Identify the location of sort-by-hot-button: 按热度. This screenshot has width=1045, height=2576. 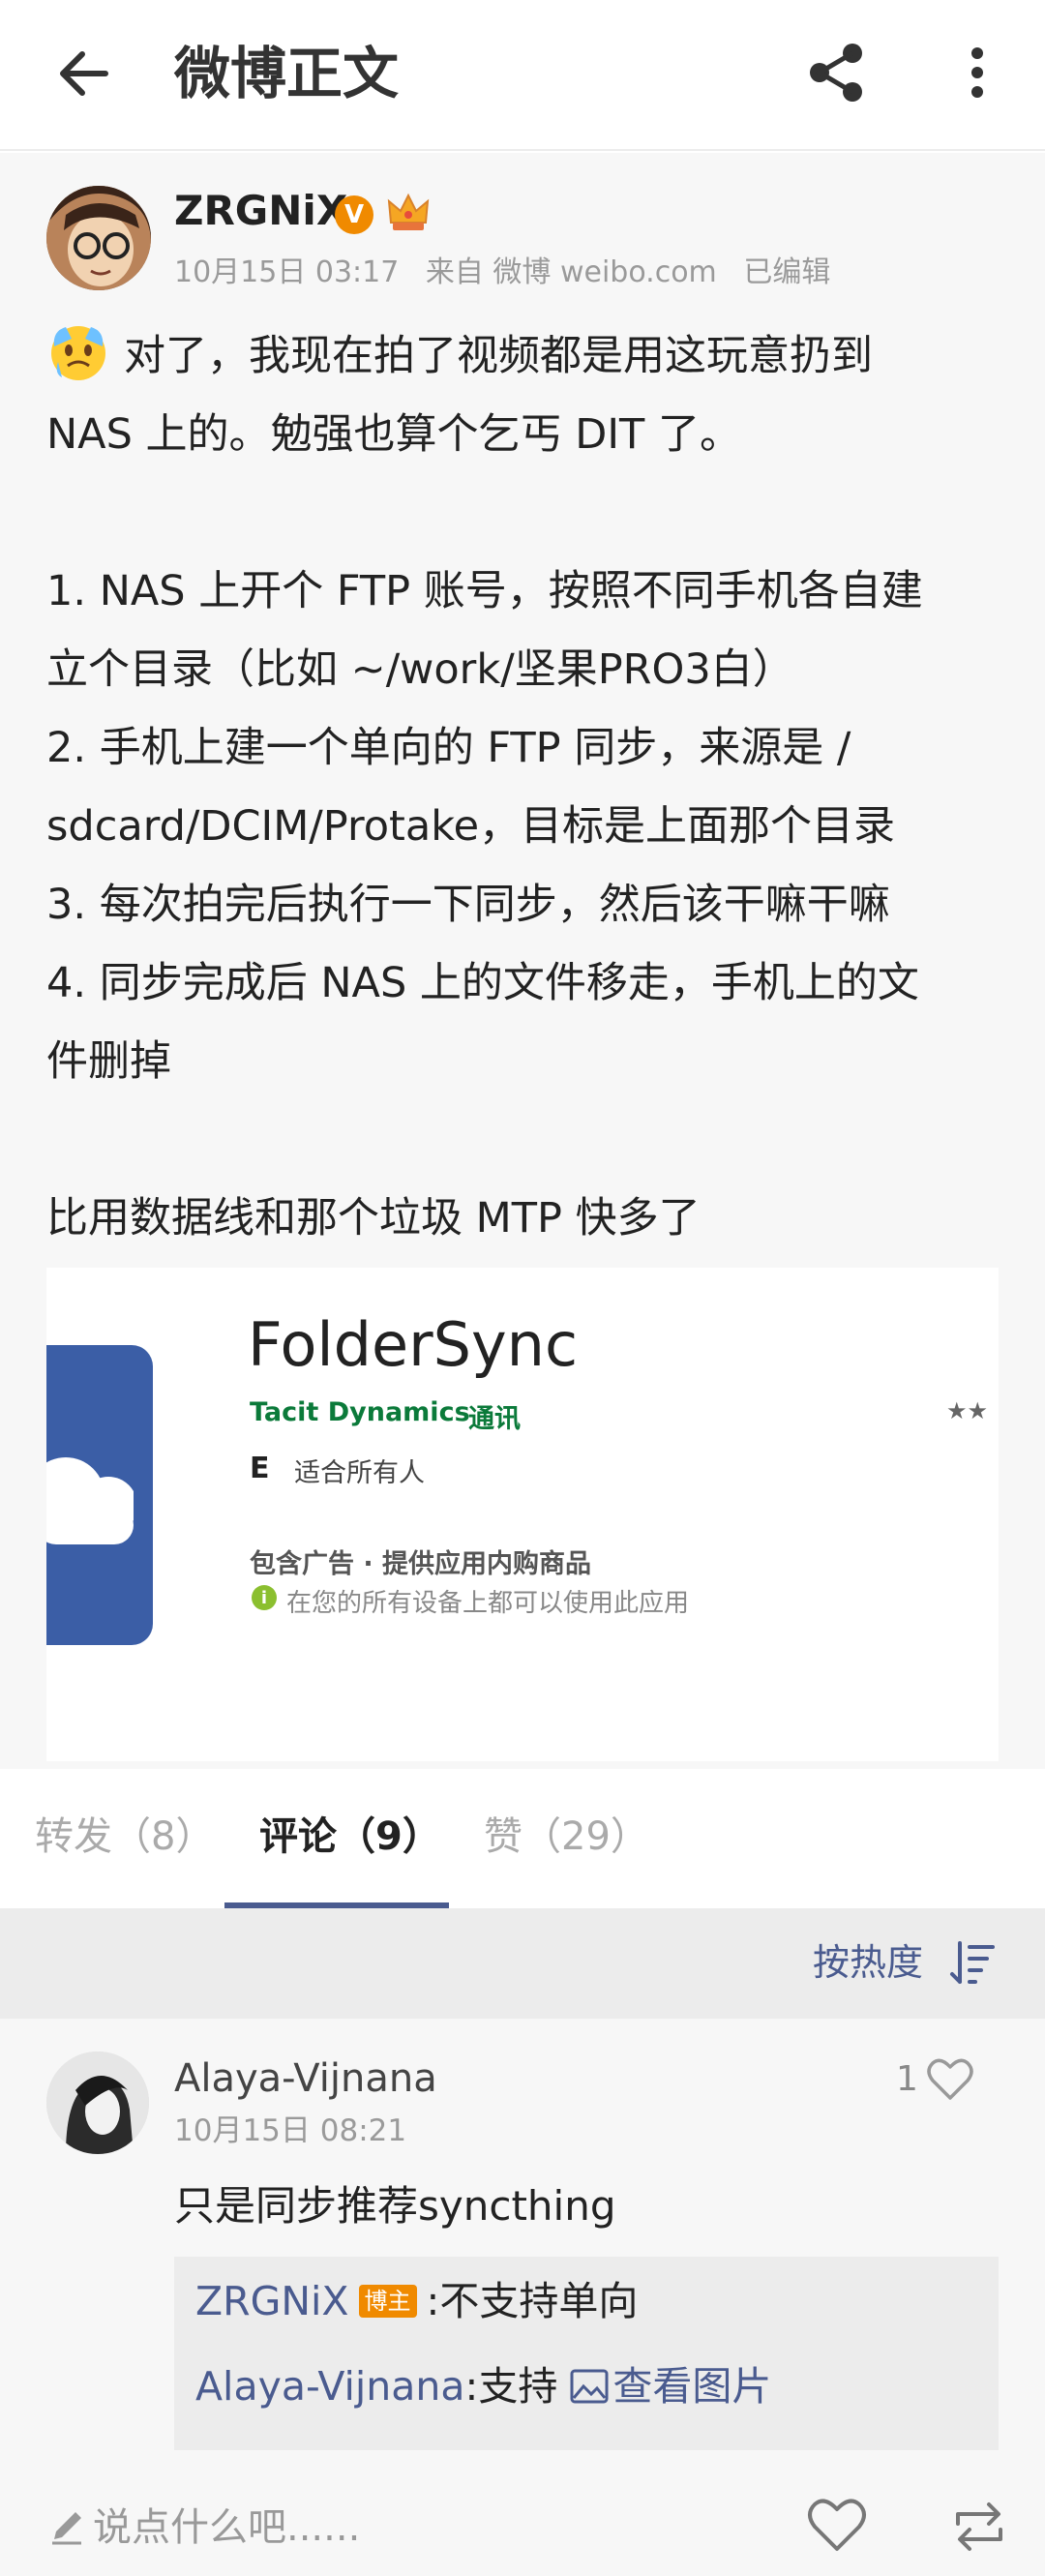
(868, 1962).